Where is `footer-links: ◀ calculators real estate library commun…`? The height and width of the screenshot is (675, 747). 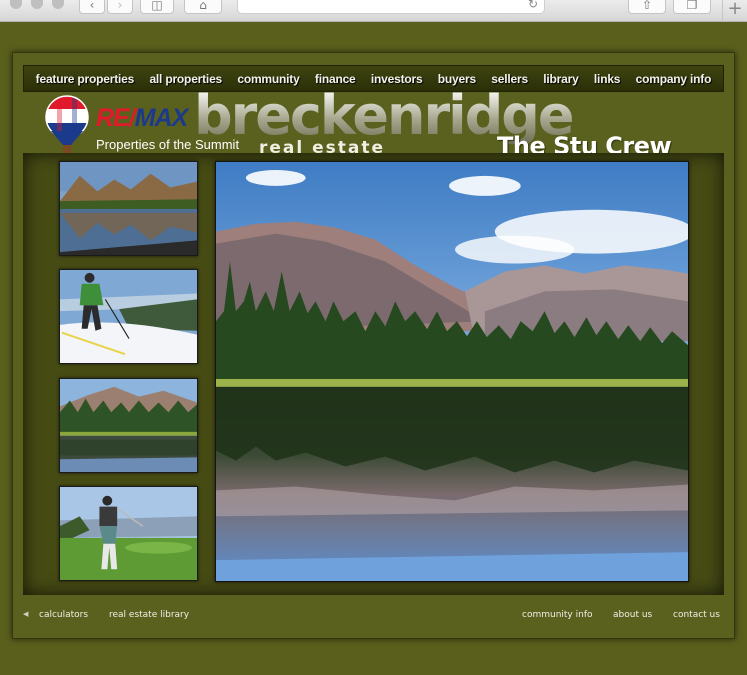 footer-links: ◀ calculators real estate library commun… is located at coordinates (373, 617).